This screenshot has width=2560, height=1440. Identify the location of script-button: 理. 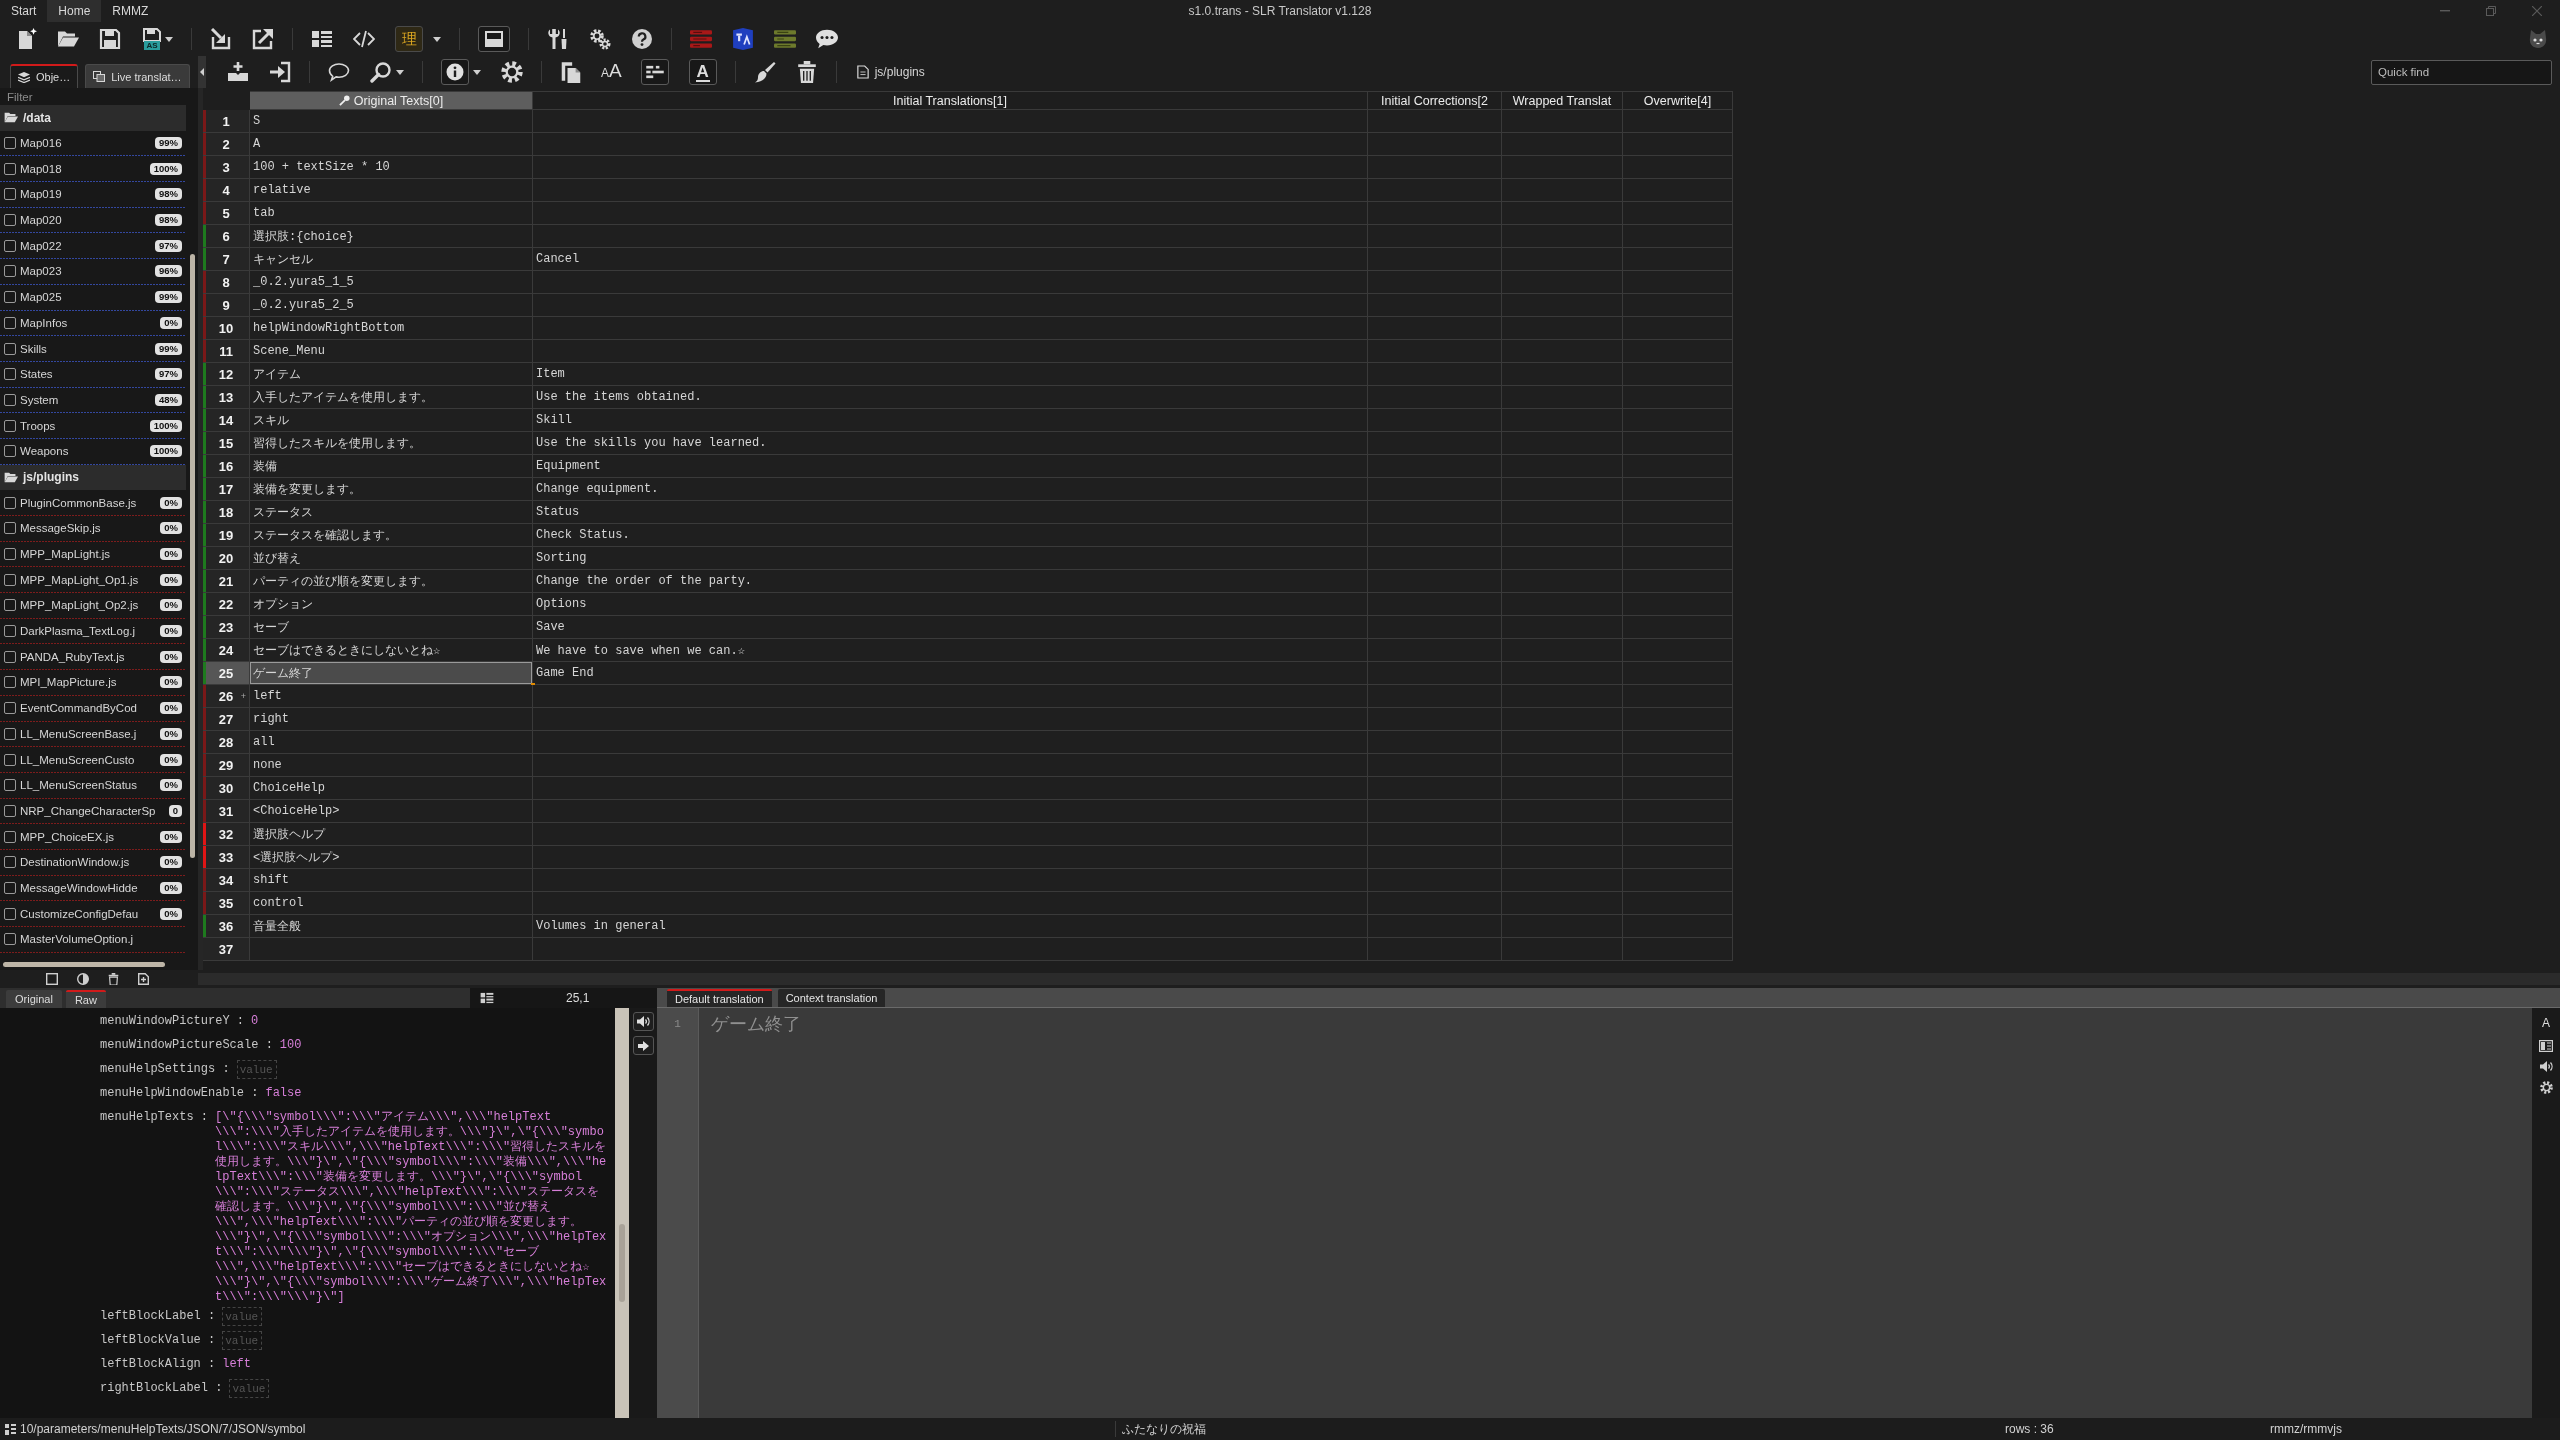
(409, 39).